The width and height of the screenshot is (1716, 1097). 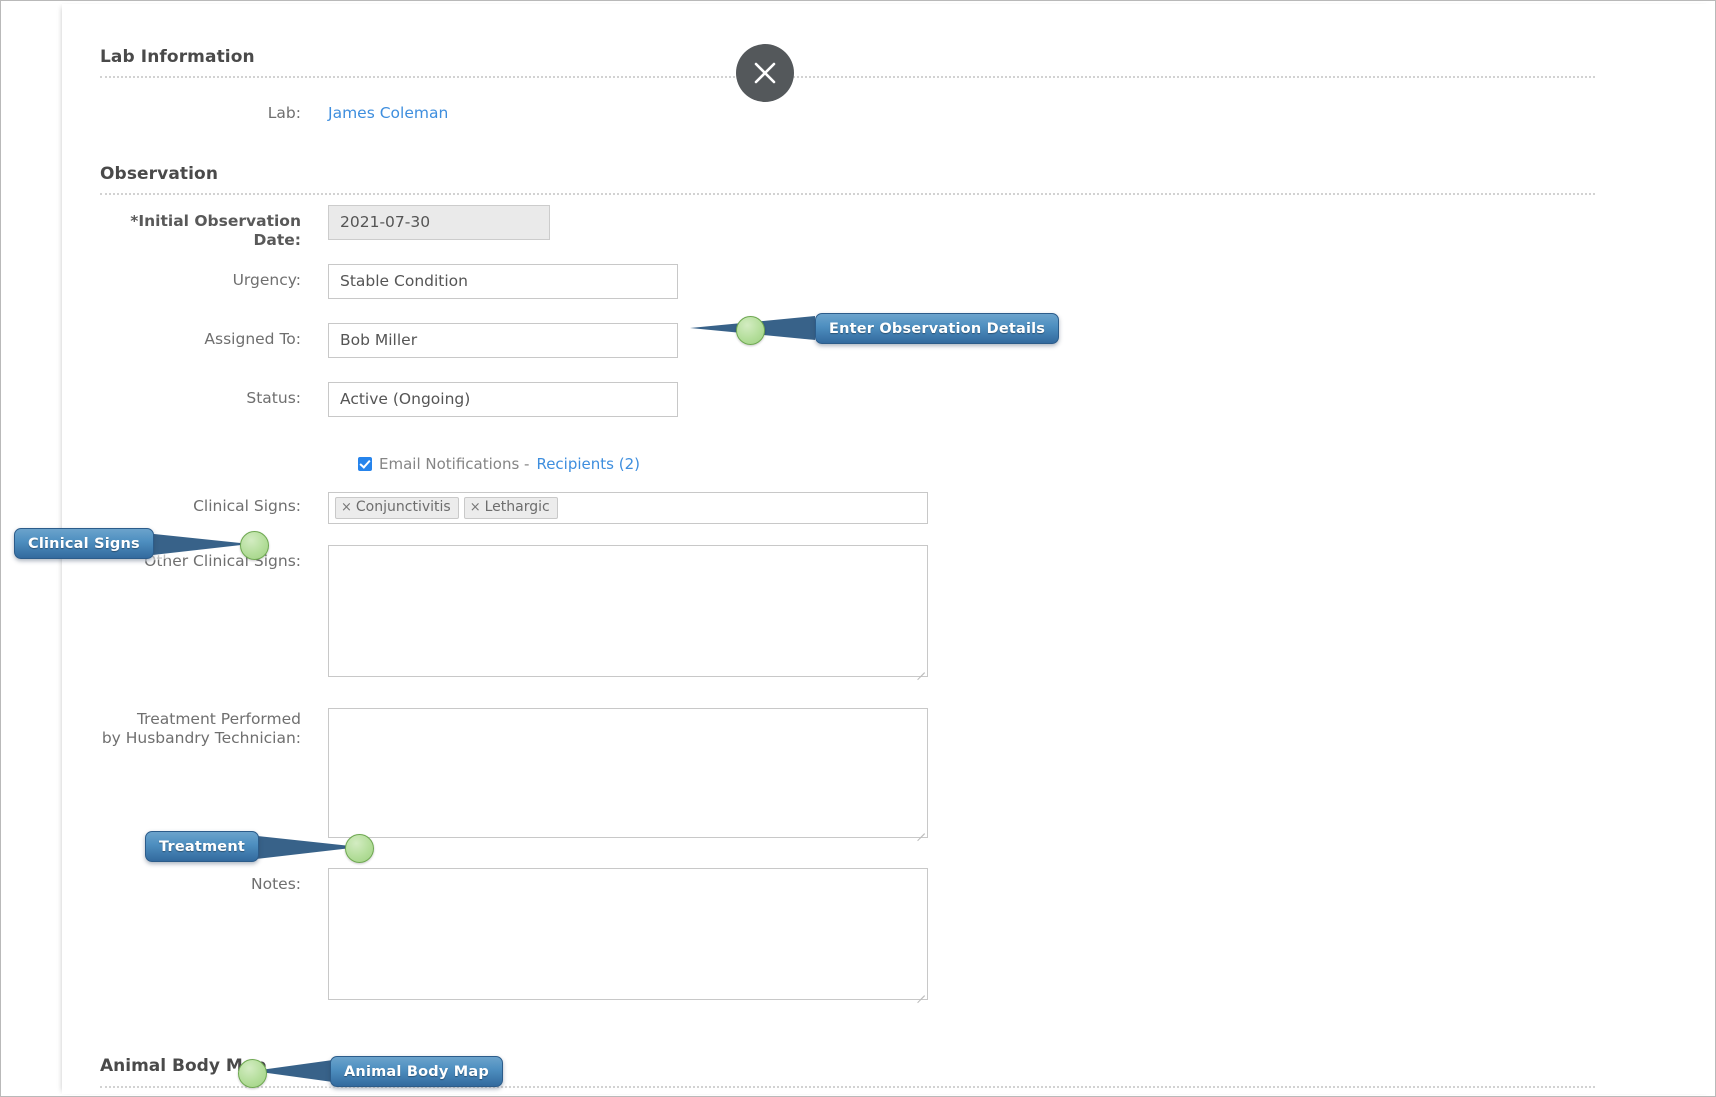 What do you see at coordinates (439, 222) in the screenshot?
I see `initial-observation-date-input: 2021-07-30` at bounding box center [439, 222].